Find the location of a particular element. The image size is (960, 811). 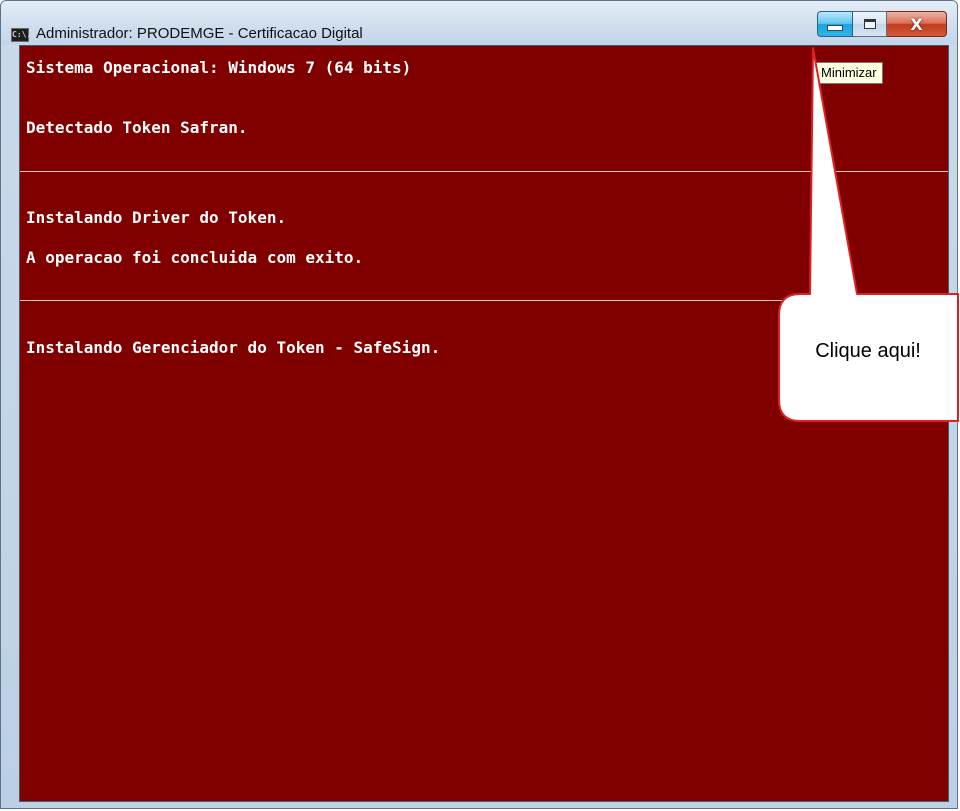

close-icon: X is located at coordinates (916, 24).